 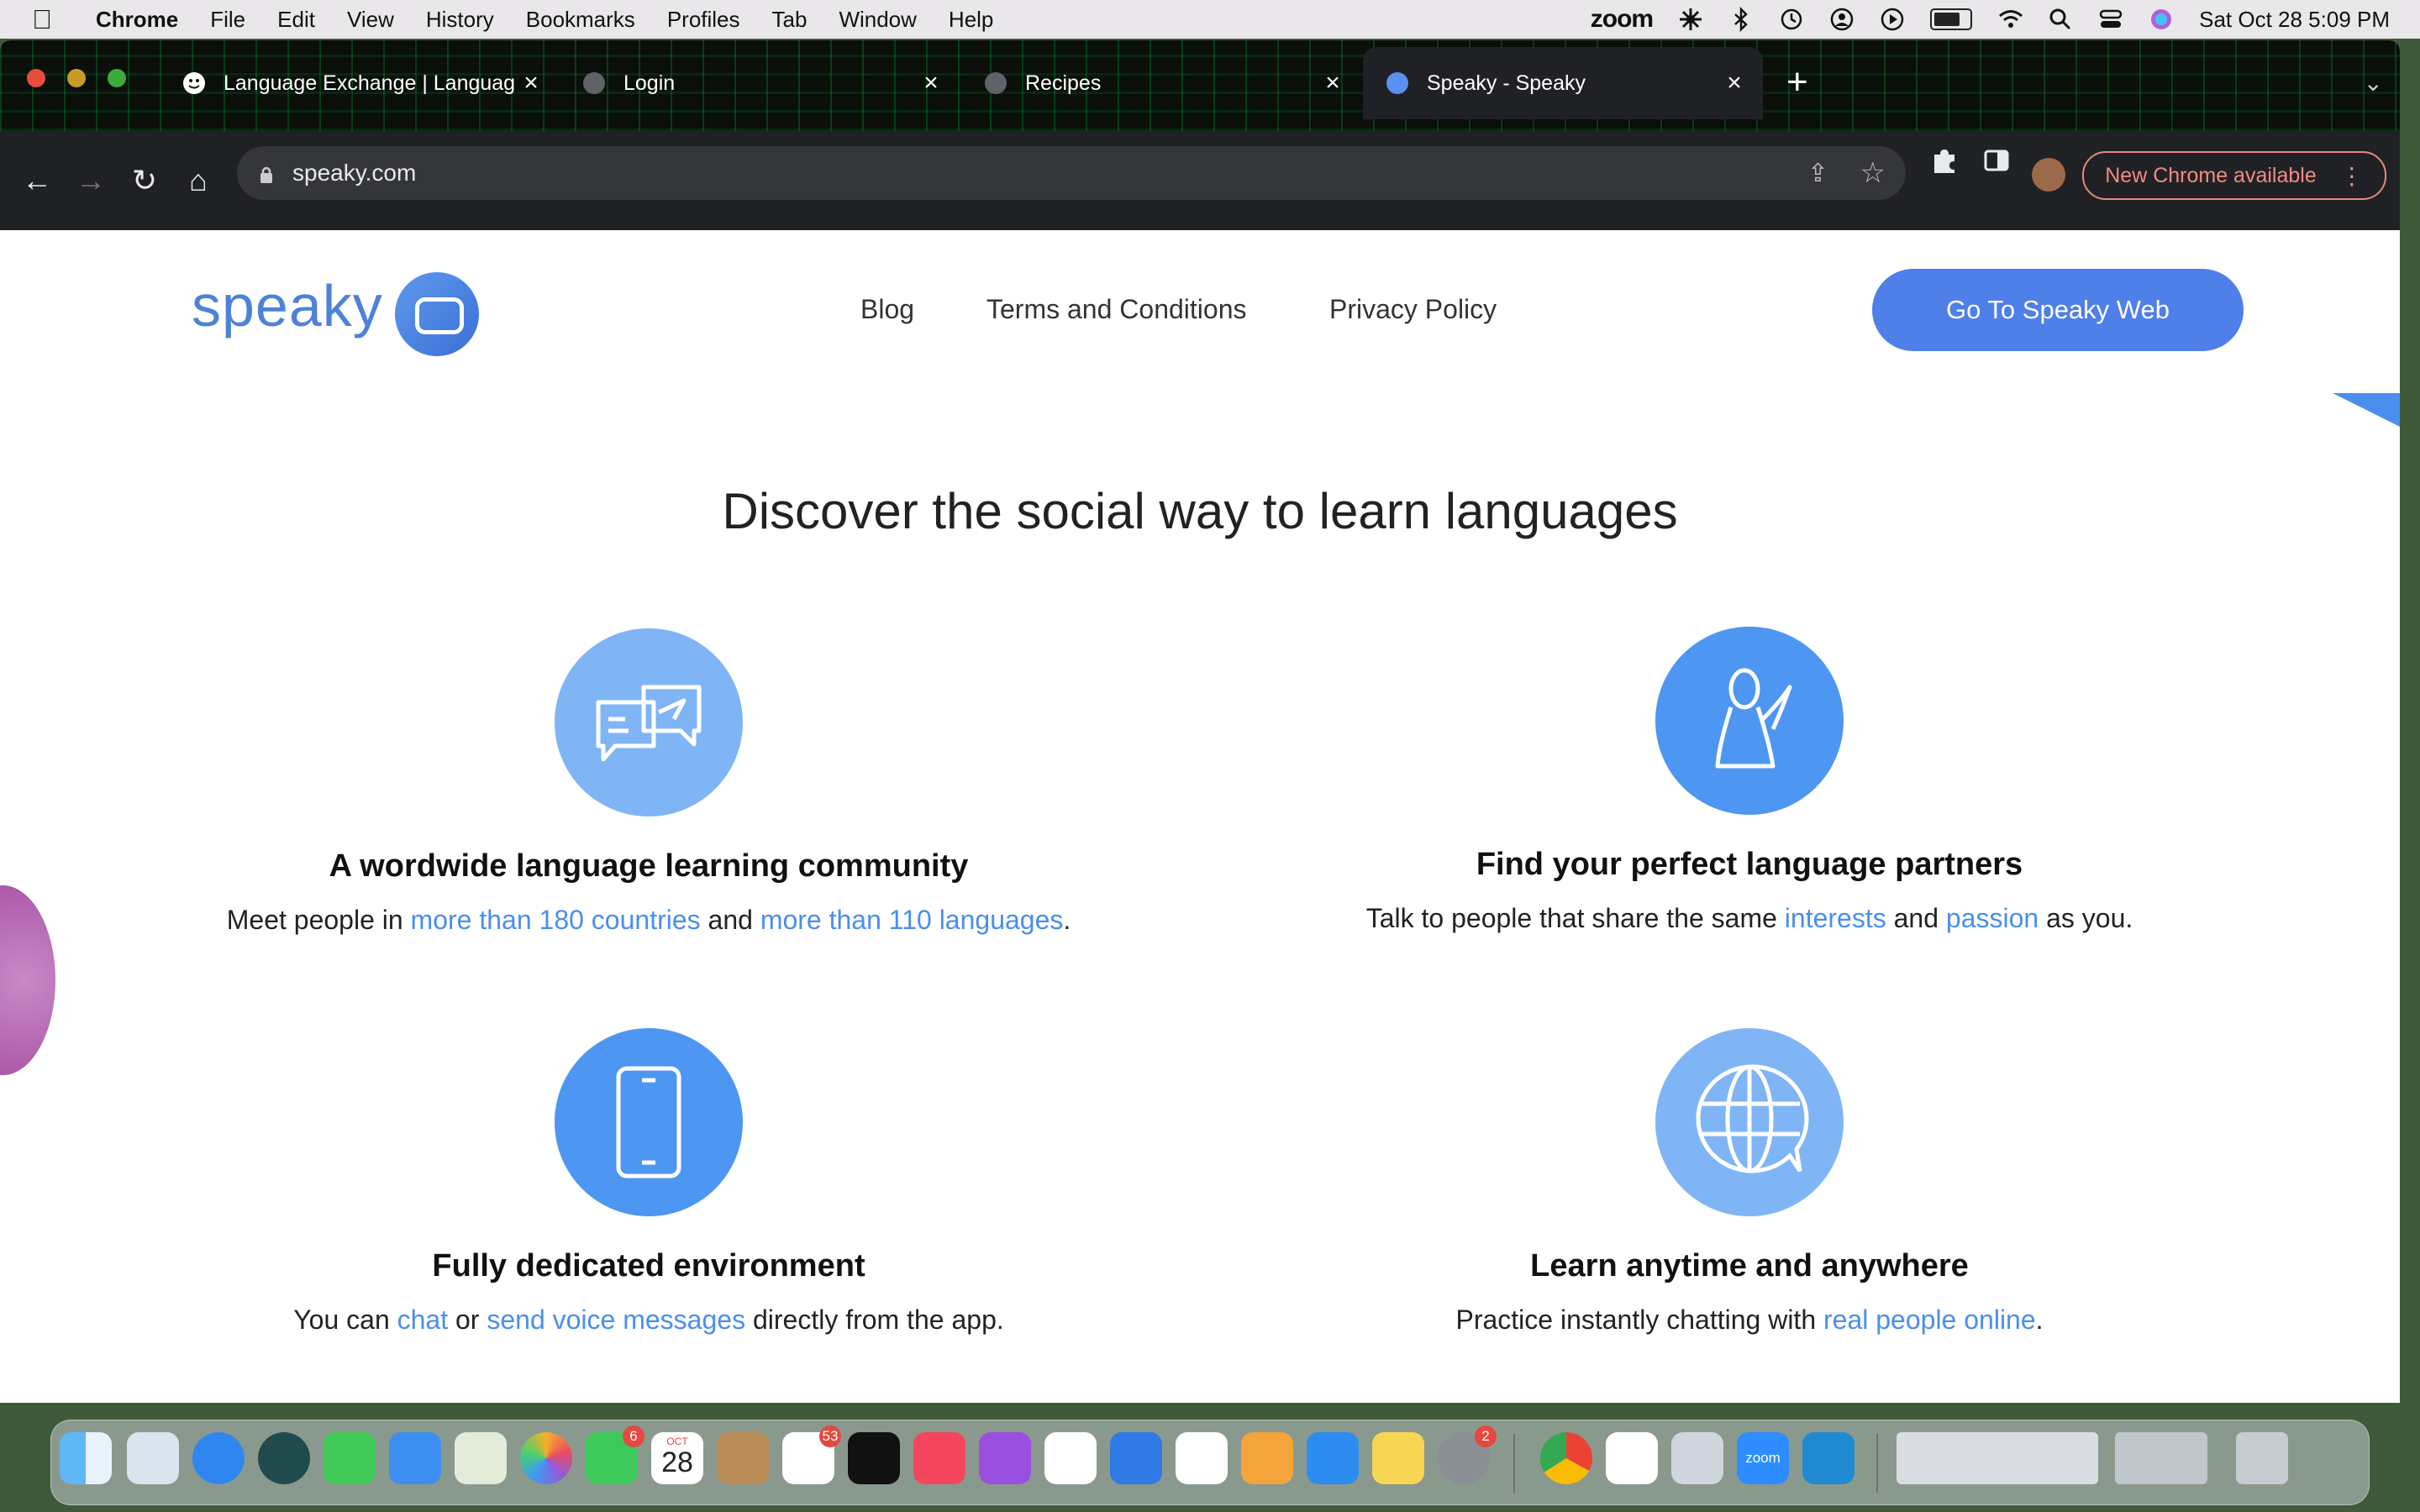 What do you see at coordinates (296, 20) in the screenshot?
I see `menu-edit: Edit` at bounding box center [296, 20].